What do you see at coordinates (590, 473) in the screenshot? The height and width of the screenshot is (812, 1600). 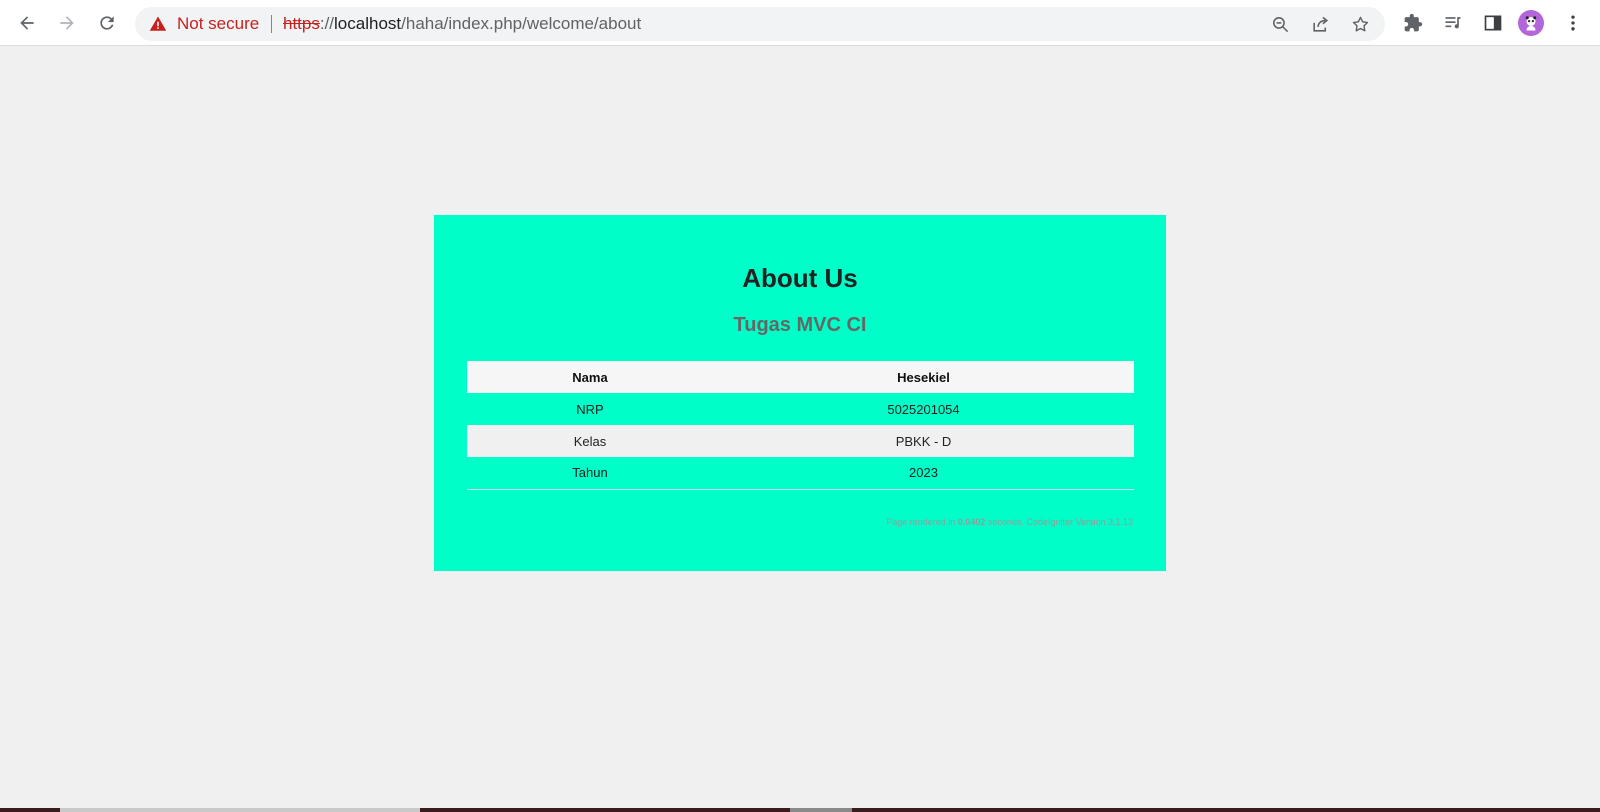 I see `table-cell-label: Tahun` at bounding box center [590, 473].